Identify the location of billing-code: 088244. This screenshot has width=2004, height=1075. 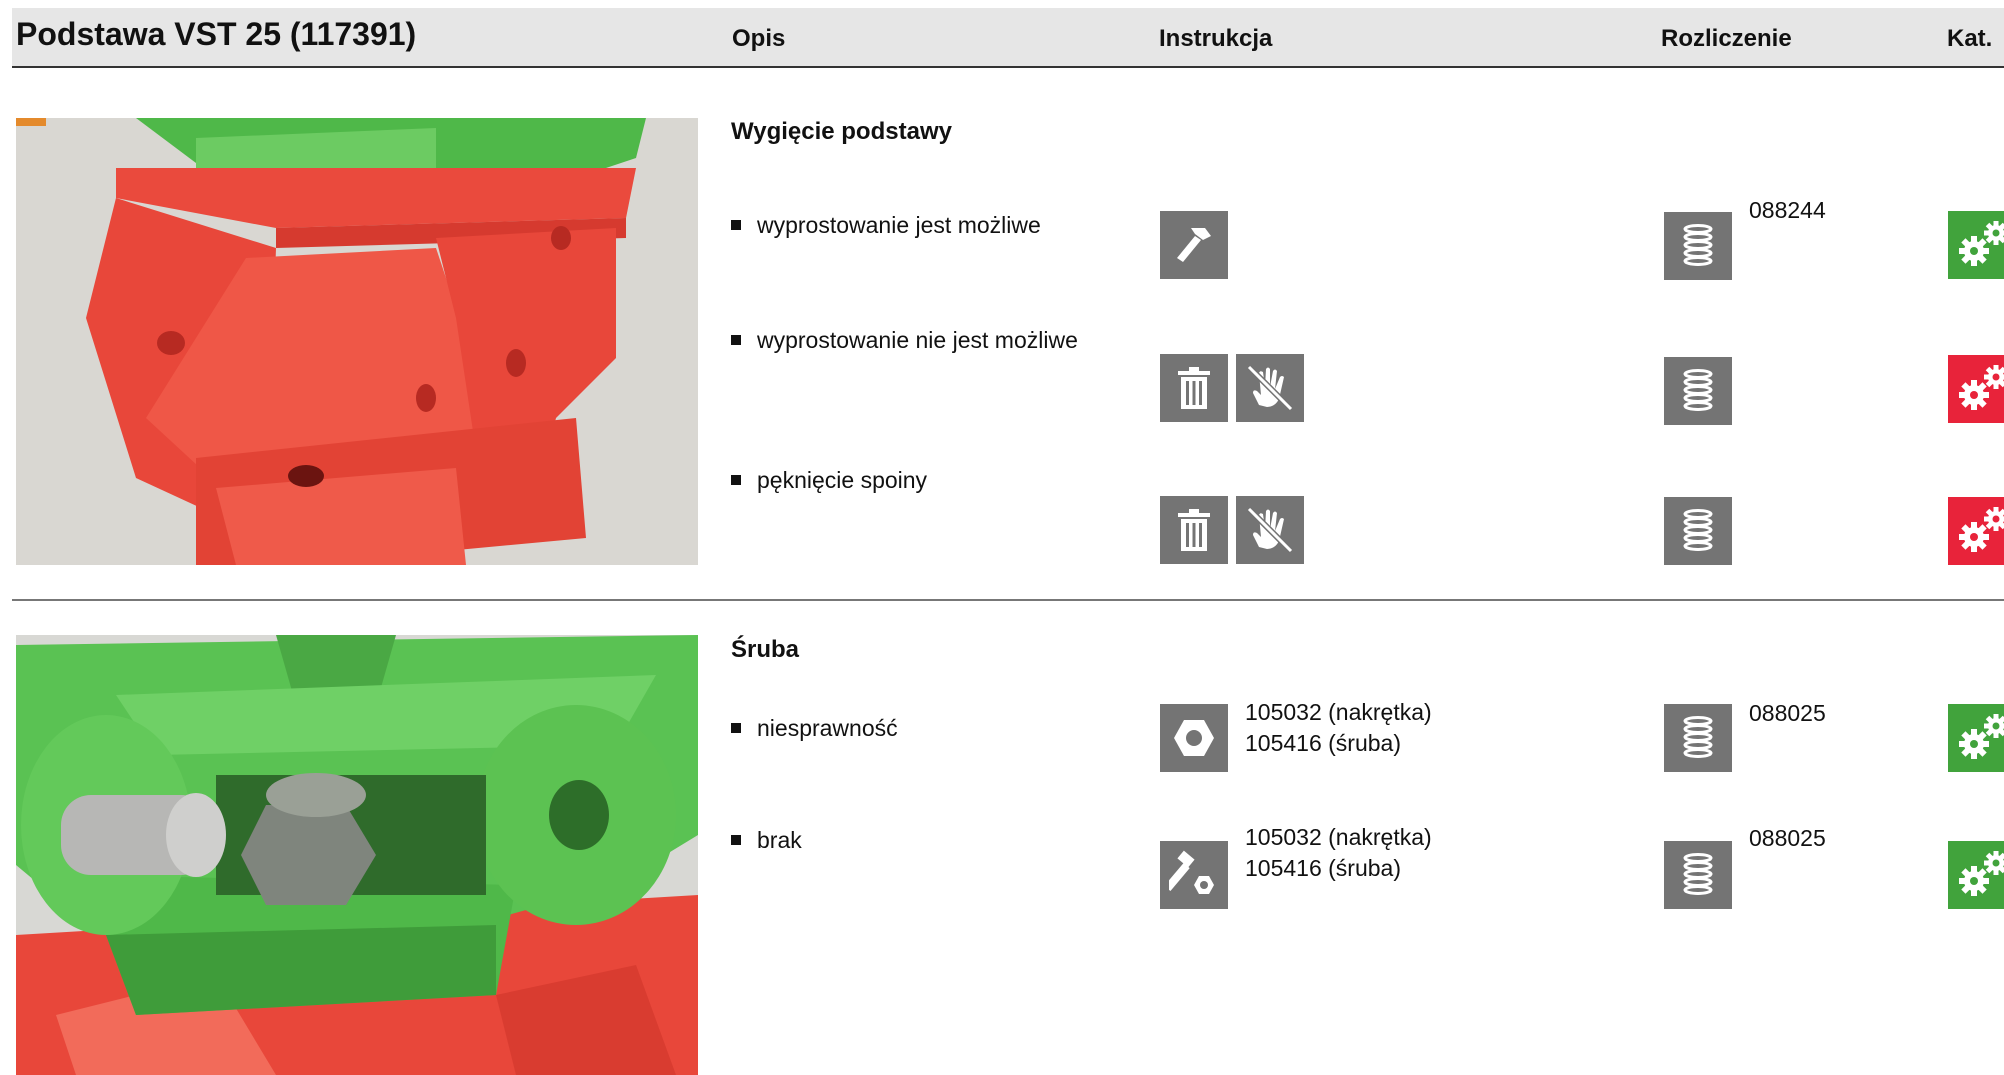
(1787, 210).